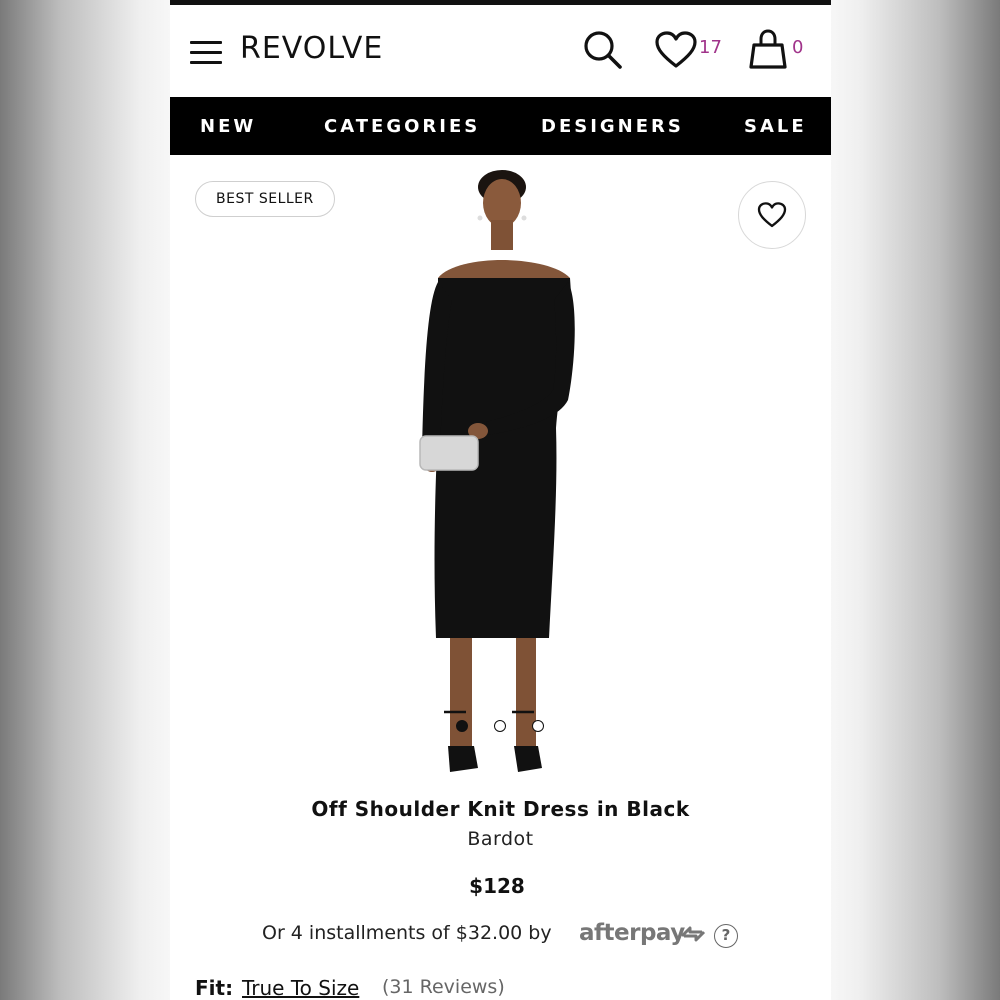  I want to click on menu-icon, so click(206, 53).